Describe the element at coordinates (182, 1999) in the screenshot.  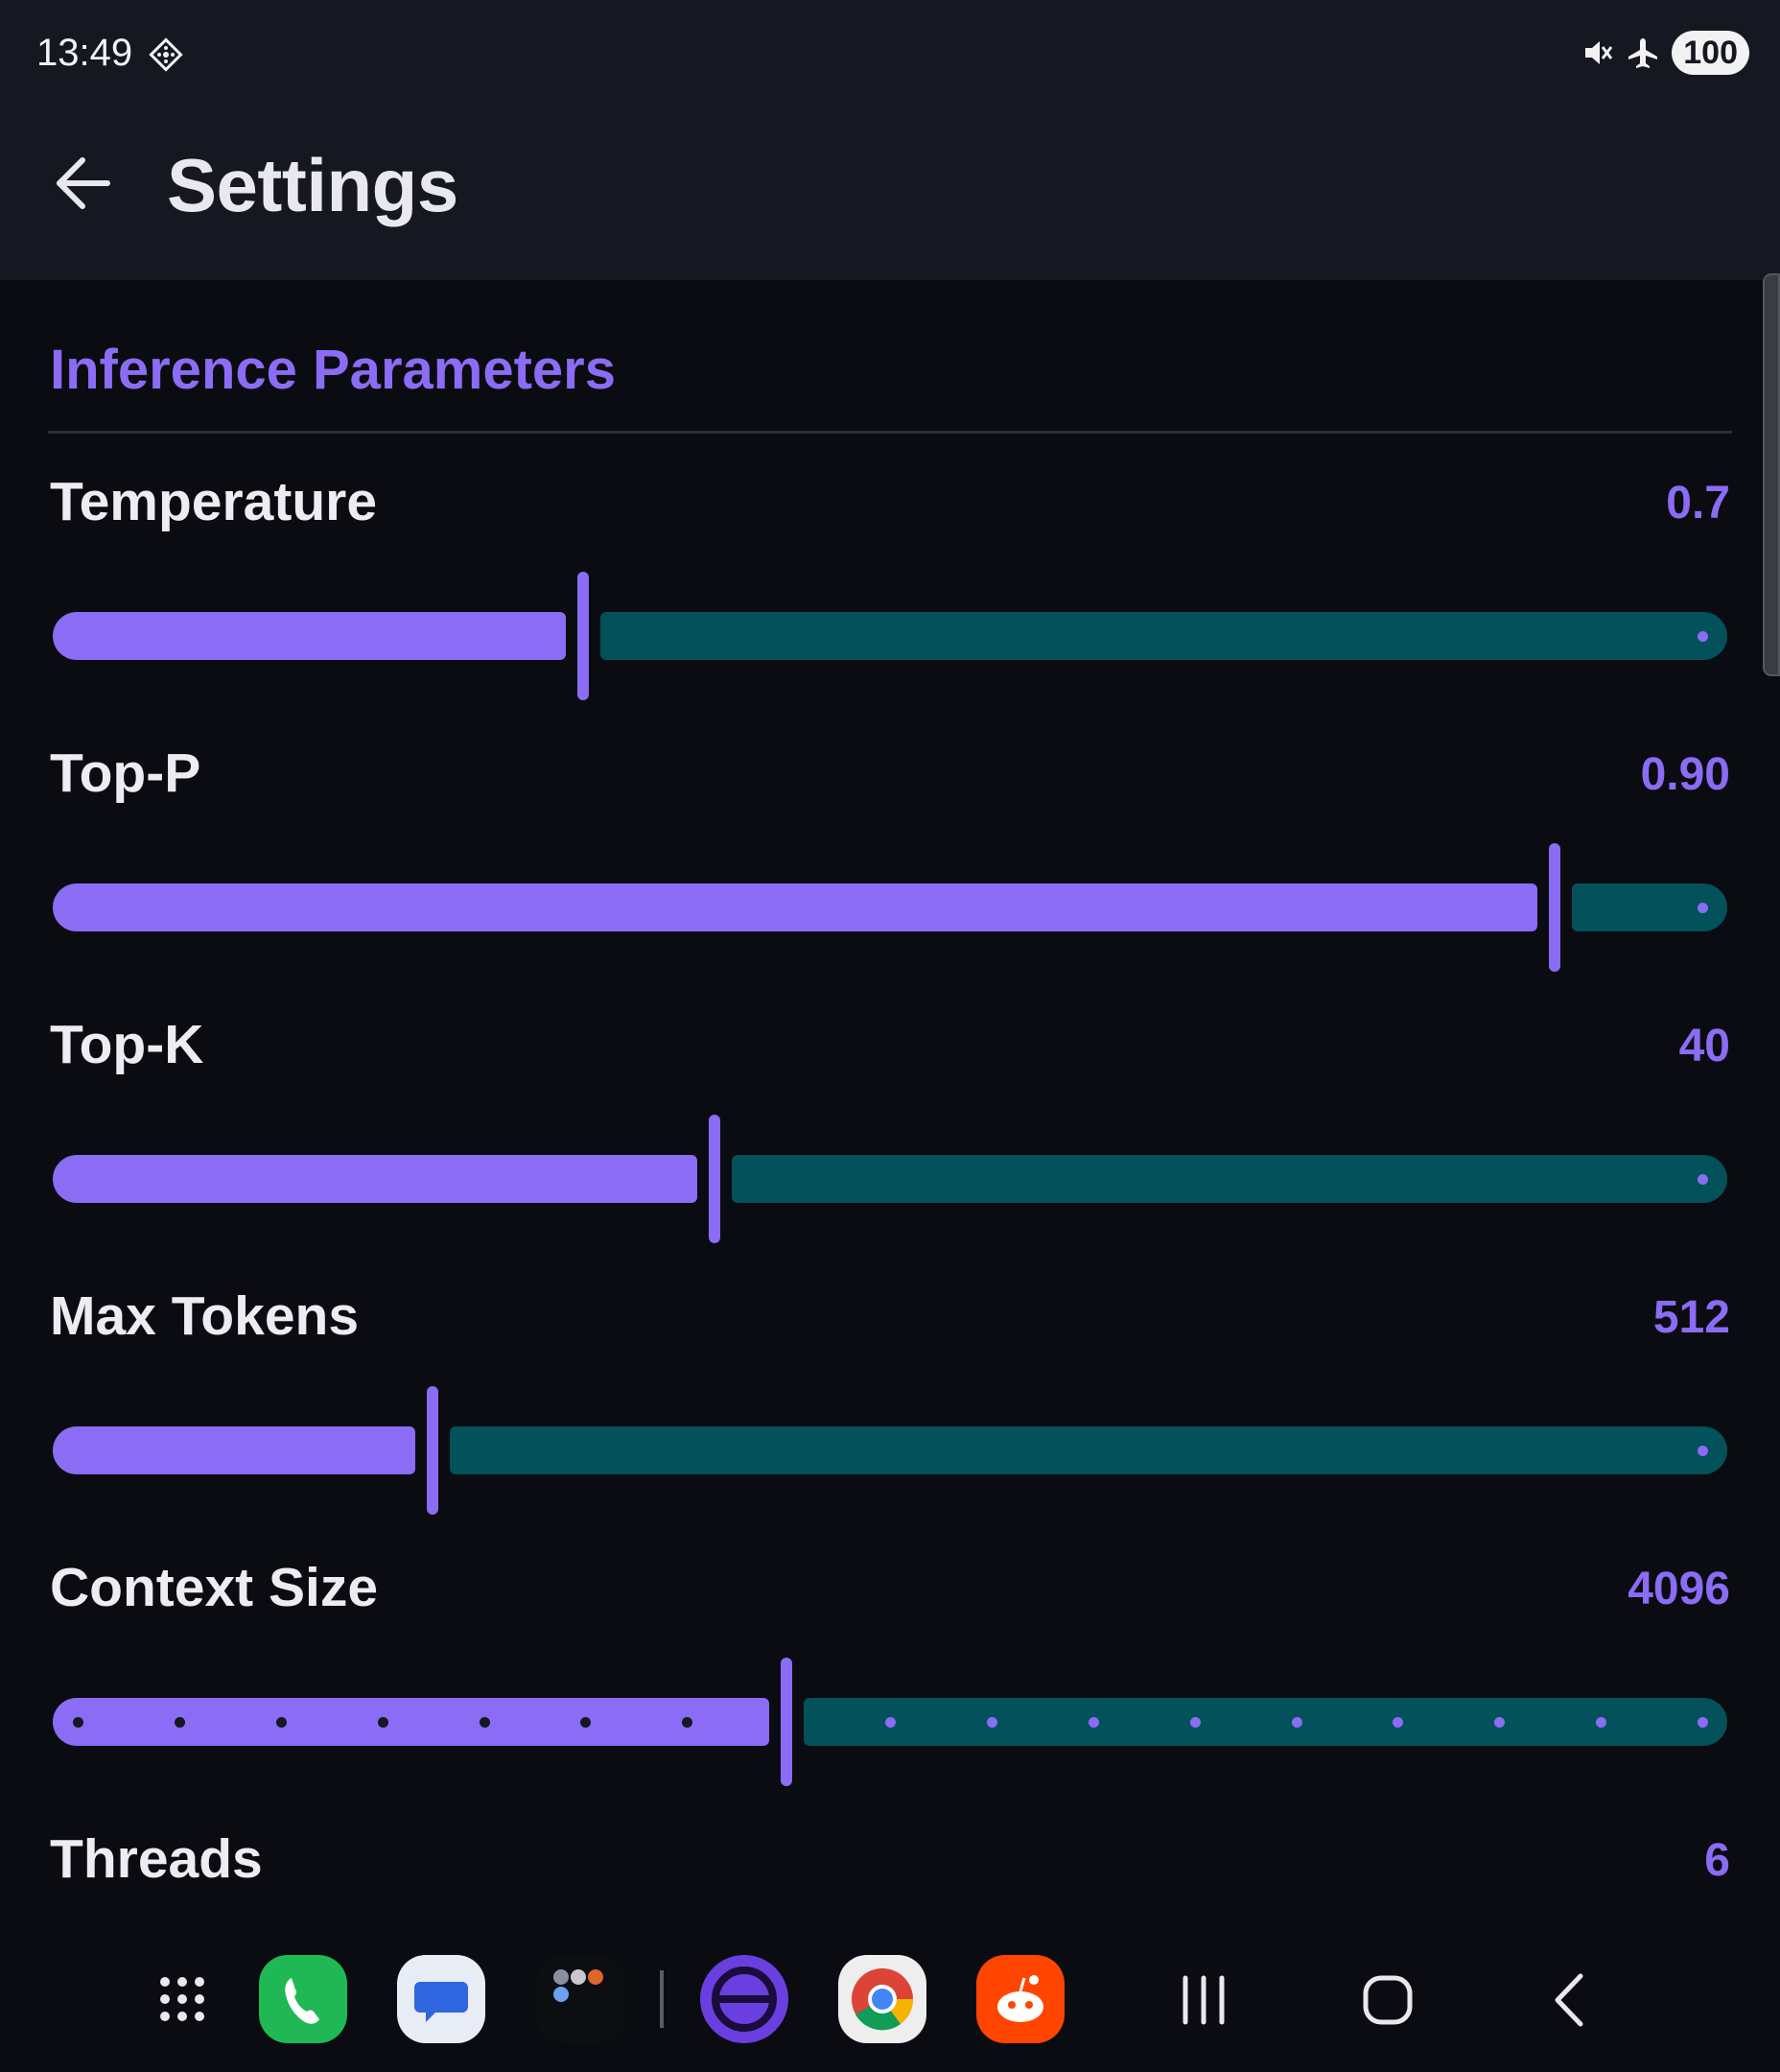
I see `app-drawer-icon` at that location.